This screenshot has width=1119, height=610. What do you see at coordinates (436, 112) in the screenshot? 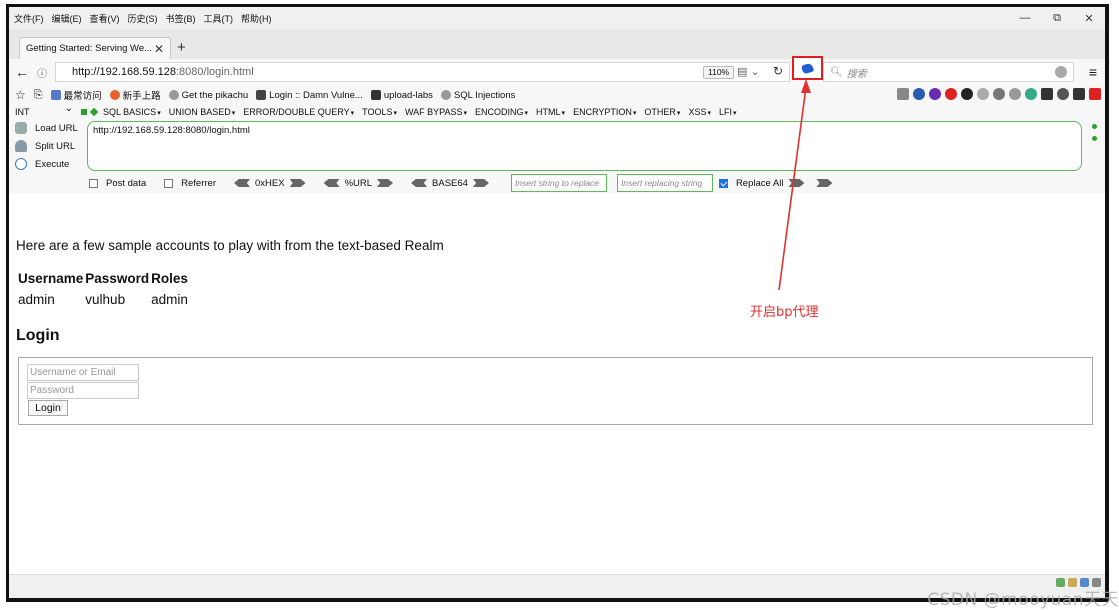
I see `hackbar-menu-waf-bypass: WAF BYPASS` at bounding box center [436, 112].